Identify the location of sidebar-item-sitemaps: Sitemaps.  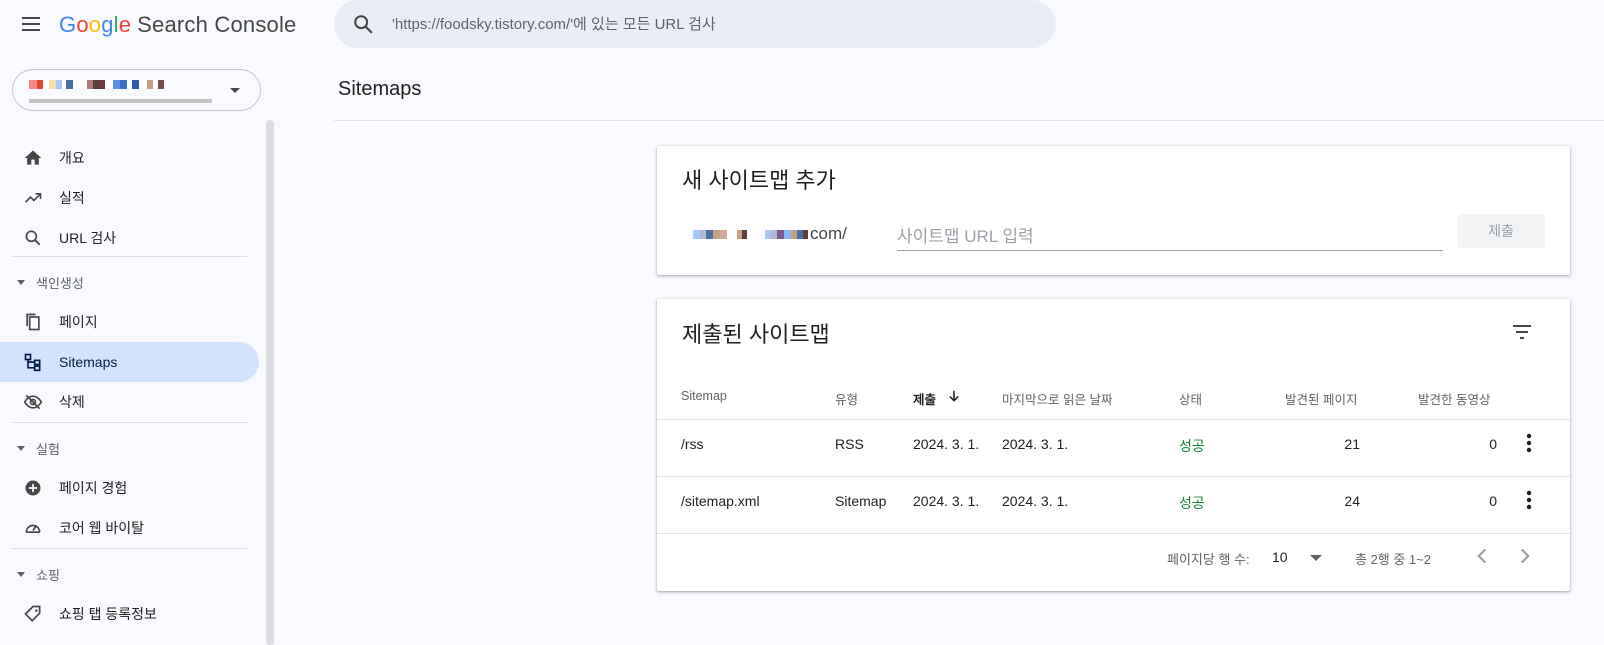
(129, 362).